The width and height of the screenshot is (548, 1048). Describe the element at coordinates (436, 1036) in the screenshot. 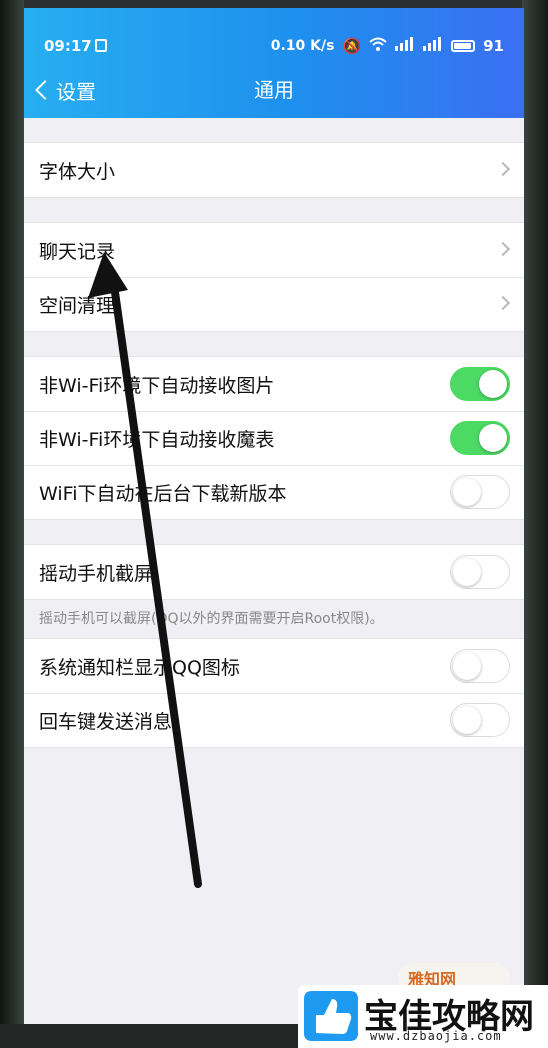

I see `watermark-url: www.dzbaojia.com` at that location.